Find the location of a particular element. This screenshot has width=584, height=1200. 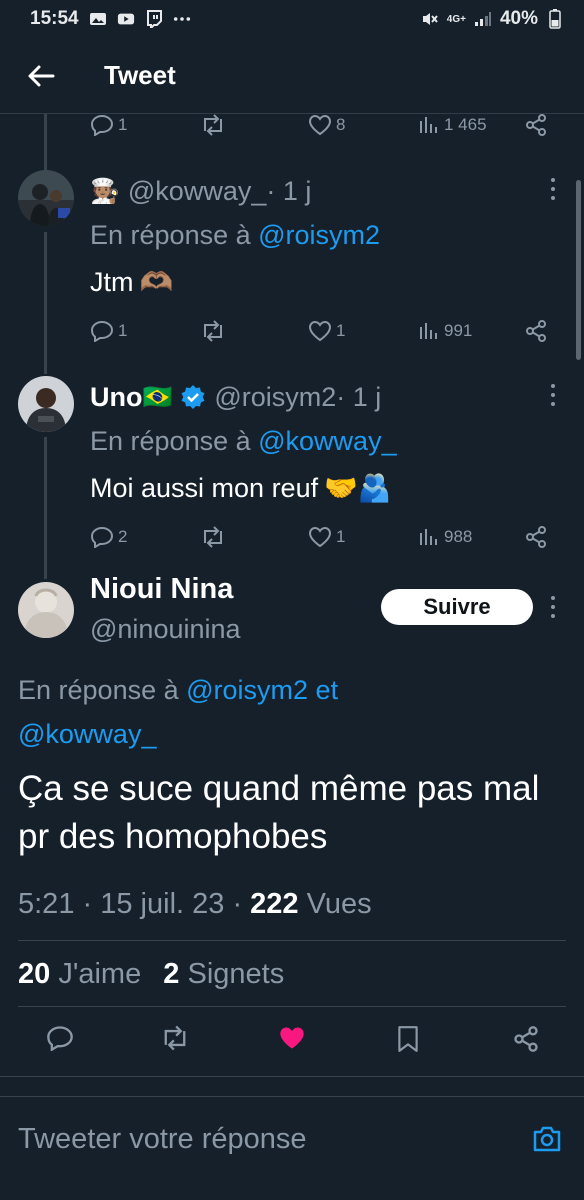

display-name: Uno is located at coordinates (116, 397).